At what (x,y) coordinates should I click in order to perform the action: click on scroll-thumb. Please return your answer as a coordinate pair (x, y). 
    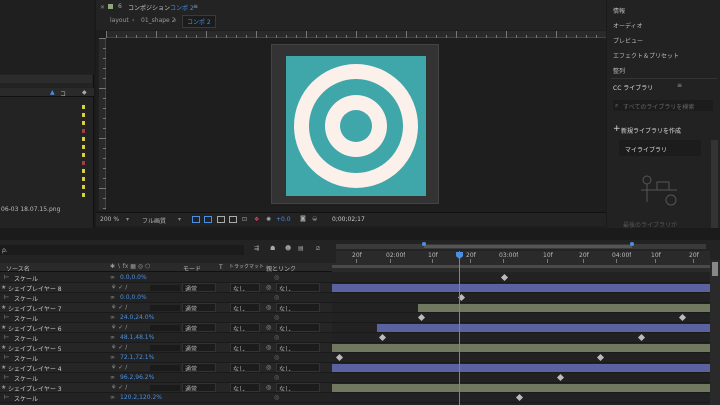
    Looking at the image, I should click on (715, 269).